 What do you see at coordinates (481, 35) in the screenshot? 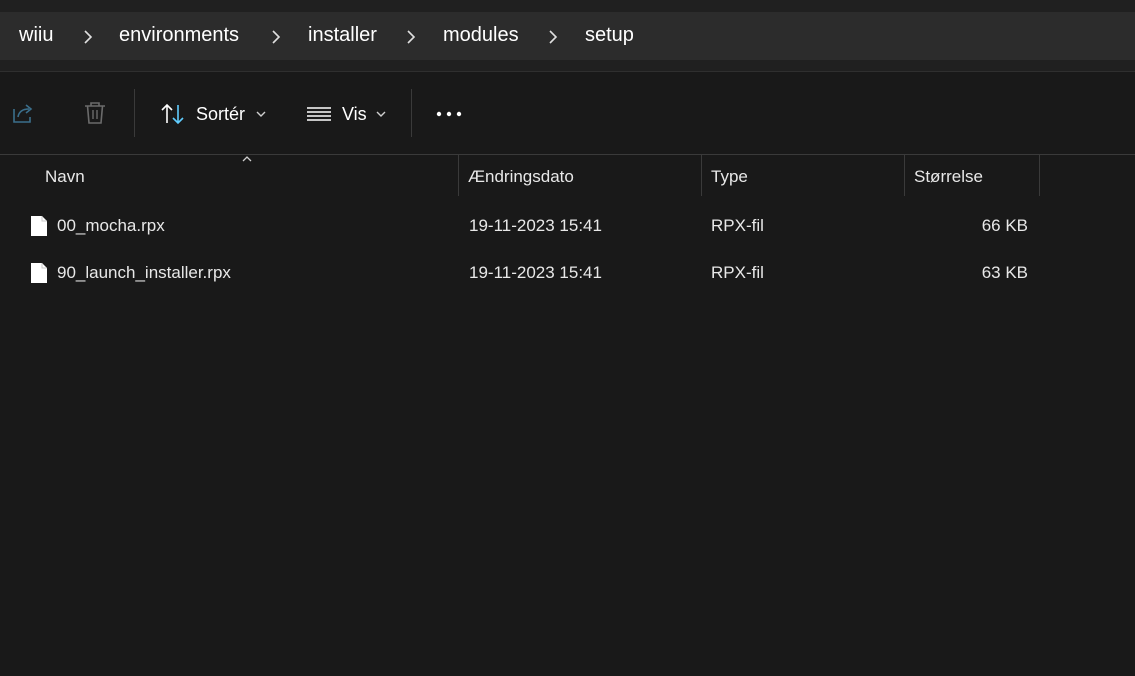
I see `breadcrumb-item-modules: modules` at bounding box center [481, 35].